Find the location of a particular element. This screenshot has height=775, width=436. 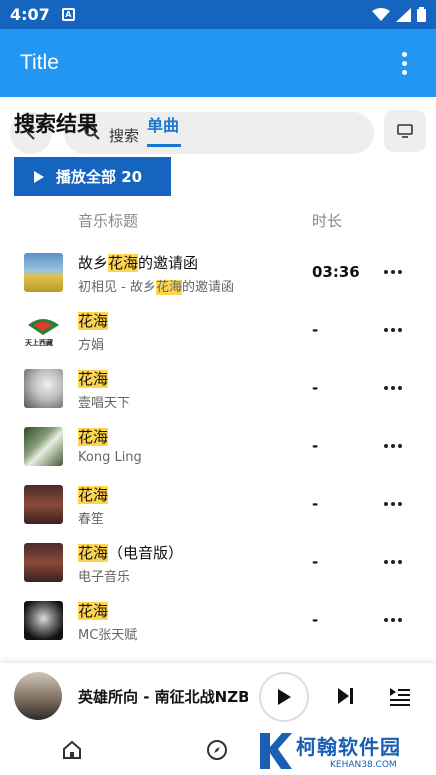

battery-icon is located at coordinates (421, 14).